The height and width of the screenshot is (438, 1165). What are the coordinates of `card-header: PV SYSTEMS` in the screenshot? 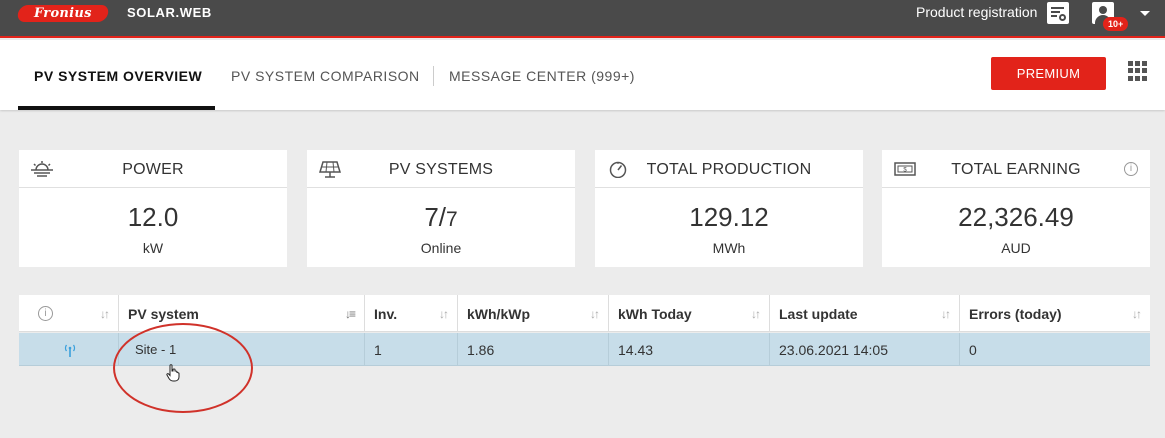 It's located at (441, 169).